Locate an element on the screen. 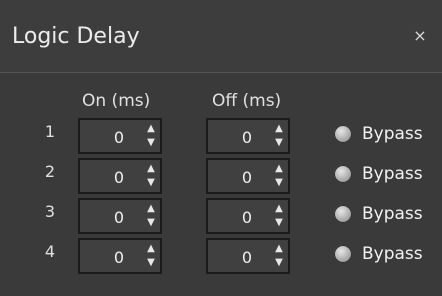  row-number: 3 is located at coordinates (50, 211).